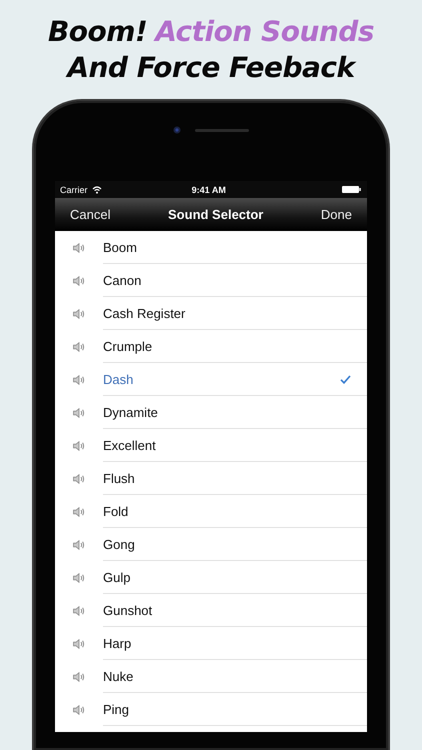 The height and width of the screenshot is (750, 422). Describe the element at coordinates (209, 189) in the screenshot. I see `clock-time: 9:41 AM` at that location.